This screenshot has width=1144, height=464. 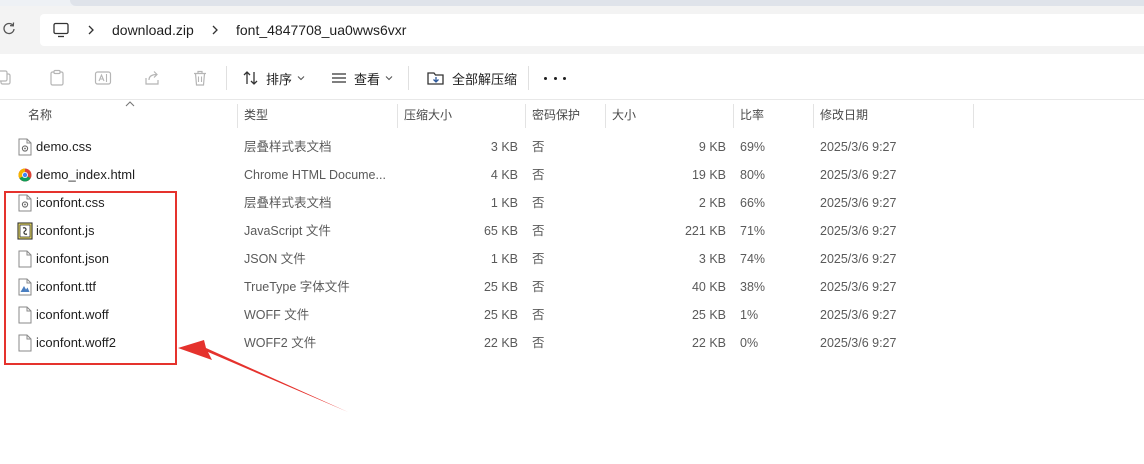 I want to click on file-ratio: 38%, so click(x=753, y=287).